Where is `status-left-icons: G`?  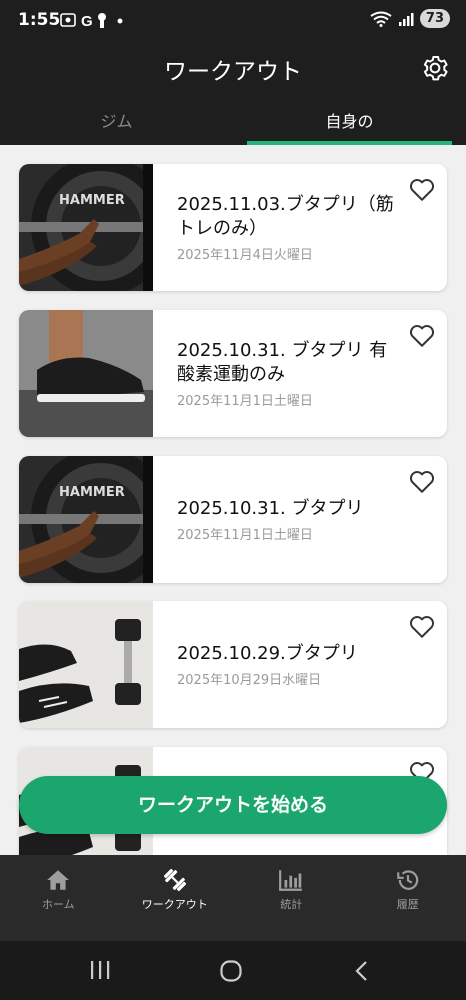 status-left-icons: G is located at coordinates (95, 22).